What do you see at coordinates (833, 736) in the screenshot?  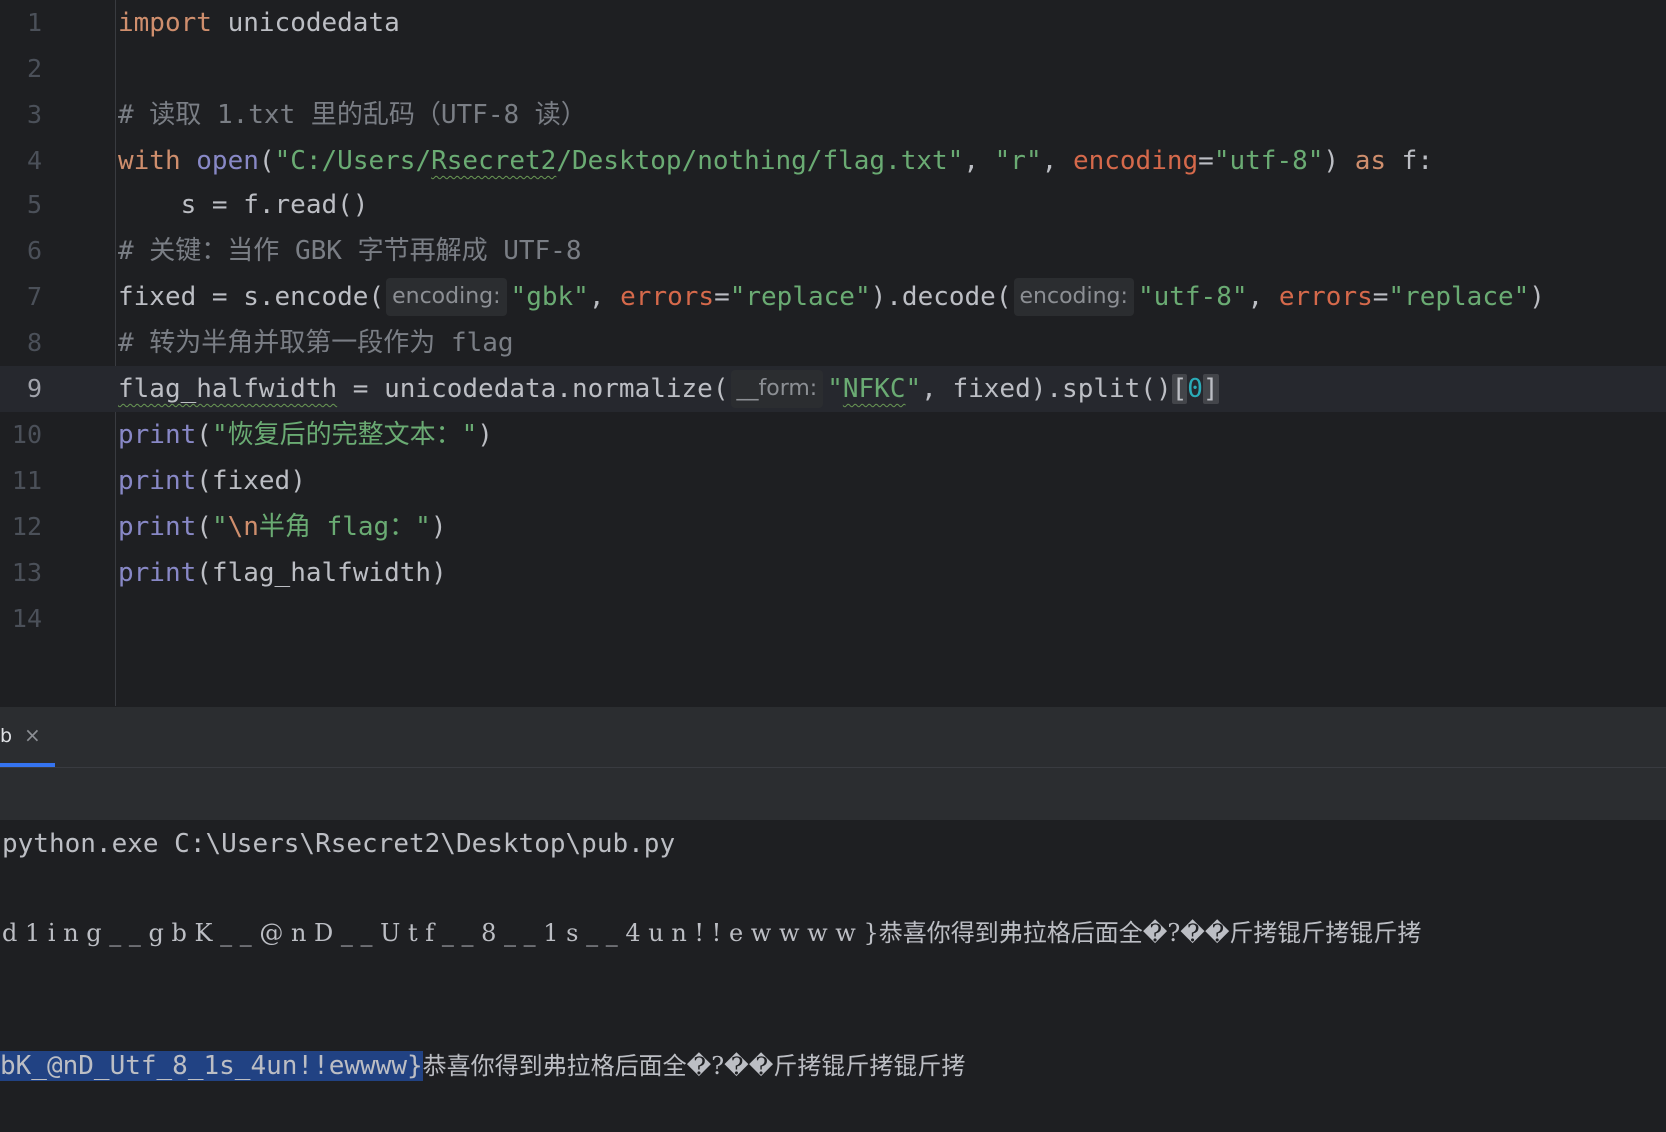 I see `run-tab-bar: b ×` at bounding box center [833, 736].